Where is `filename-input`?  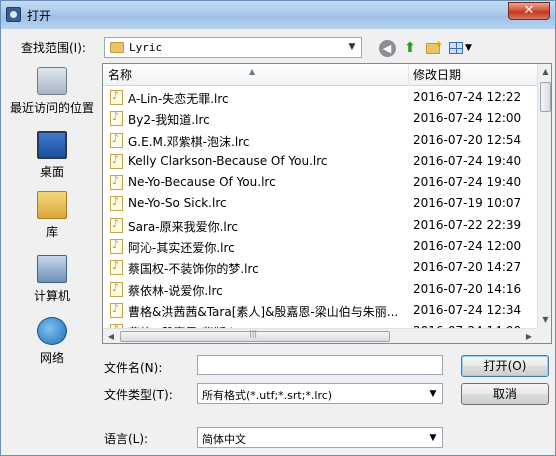
filename-input is located at coordinates (320, 365).